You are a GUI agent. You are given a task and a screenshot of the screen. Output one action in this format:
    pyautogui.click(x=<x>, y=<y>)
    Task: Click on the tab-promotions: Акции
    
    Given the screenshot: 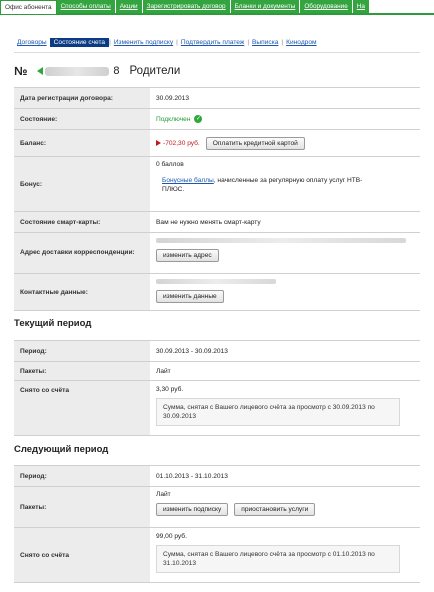 What is the action you would take?
    pyautogui.click(x=129, y=6)
    